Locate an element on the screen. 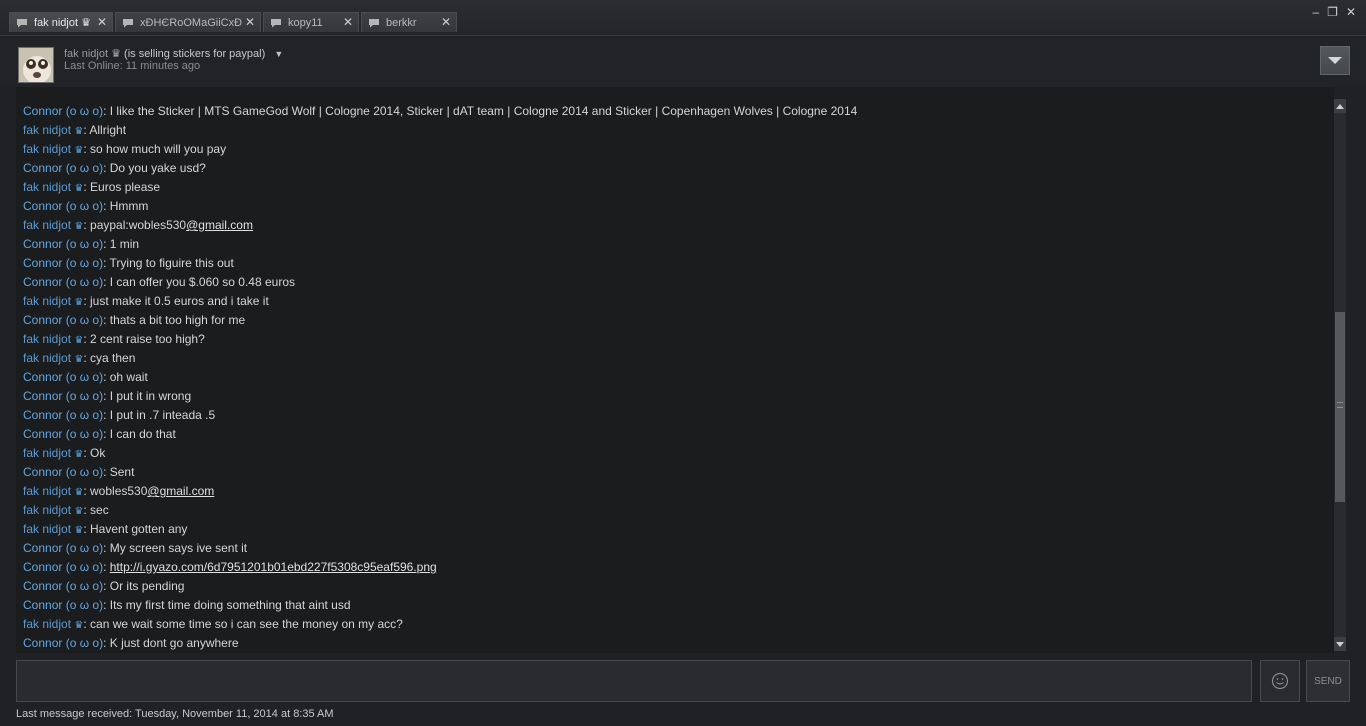 Image resolution: width=1366 pixels, height=726 pixels. chat-tab: berkkr ✕ is located at coordinates (409, 22).